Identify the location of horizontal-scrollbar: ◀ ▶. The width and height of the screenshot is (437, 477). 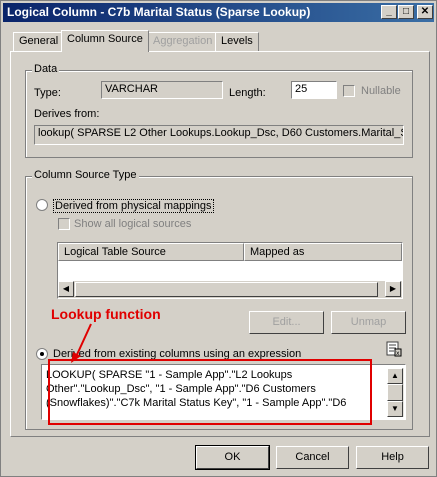
(230, 289).